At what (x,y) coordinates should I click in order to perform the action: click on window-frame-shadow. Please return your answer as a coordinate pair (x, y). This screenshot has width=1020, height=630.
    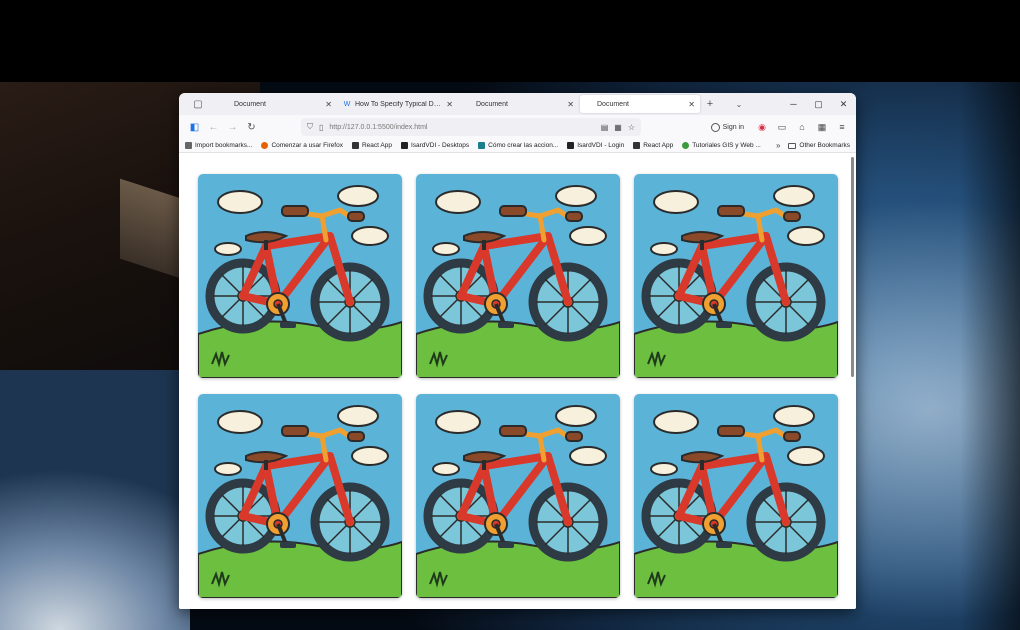
    Looking at the image, I should click on (990, 355).